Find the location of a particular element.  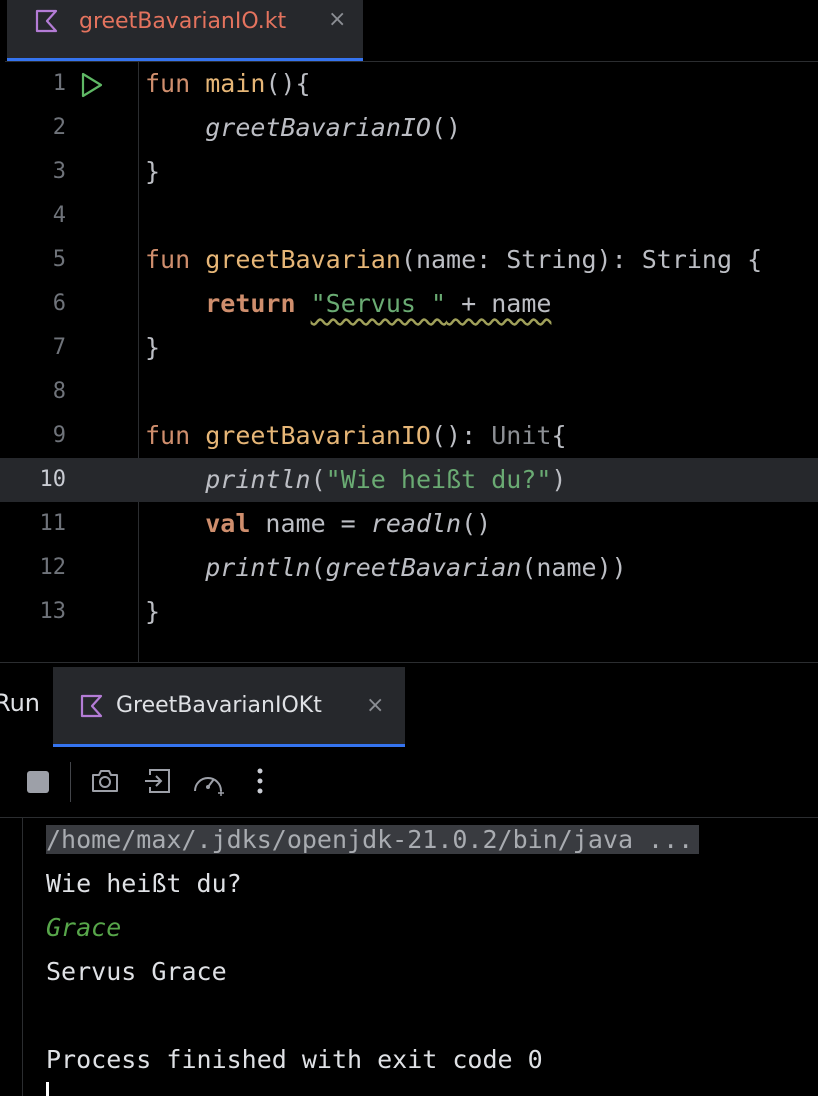

run-tab-label: GreetBavarianIOKt is located at coordinates (219, 705).